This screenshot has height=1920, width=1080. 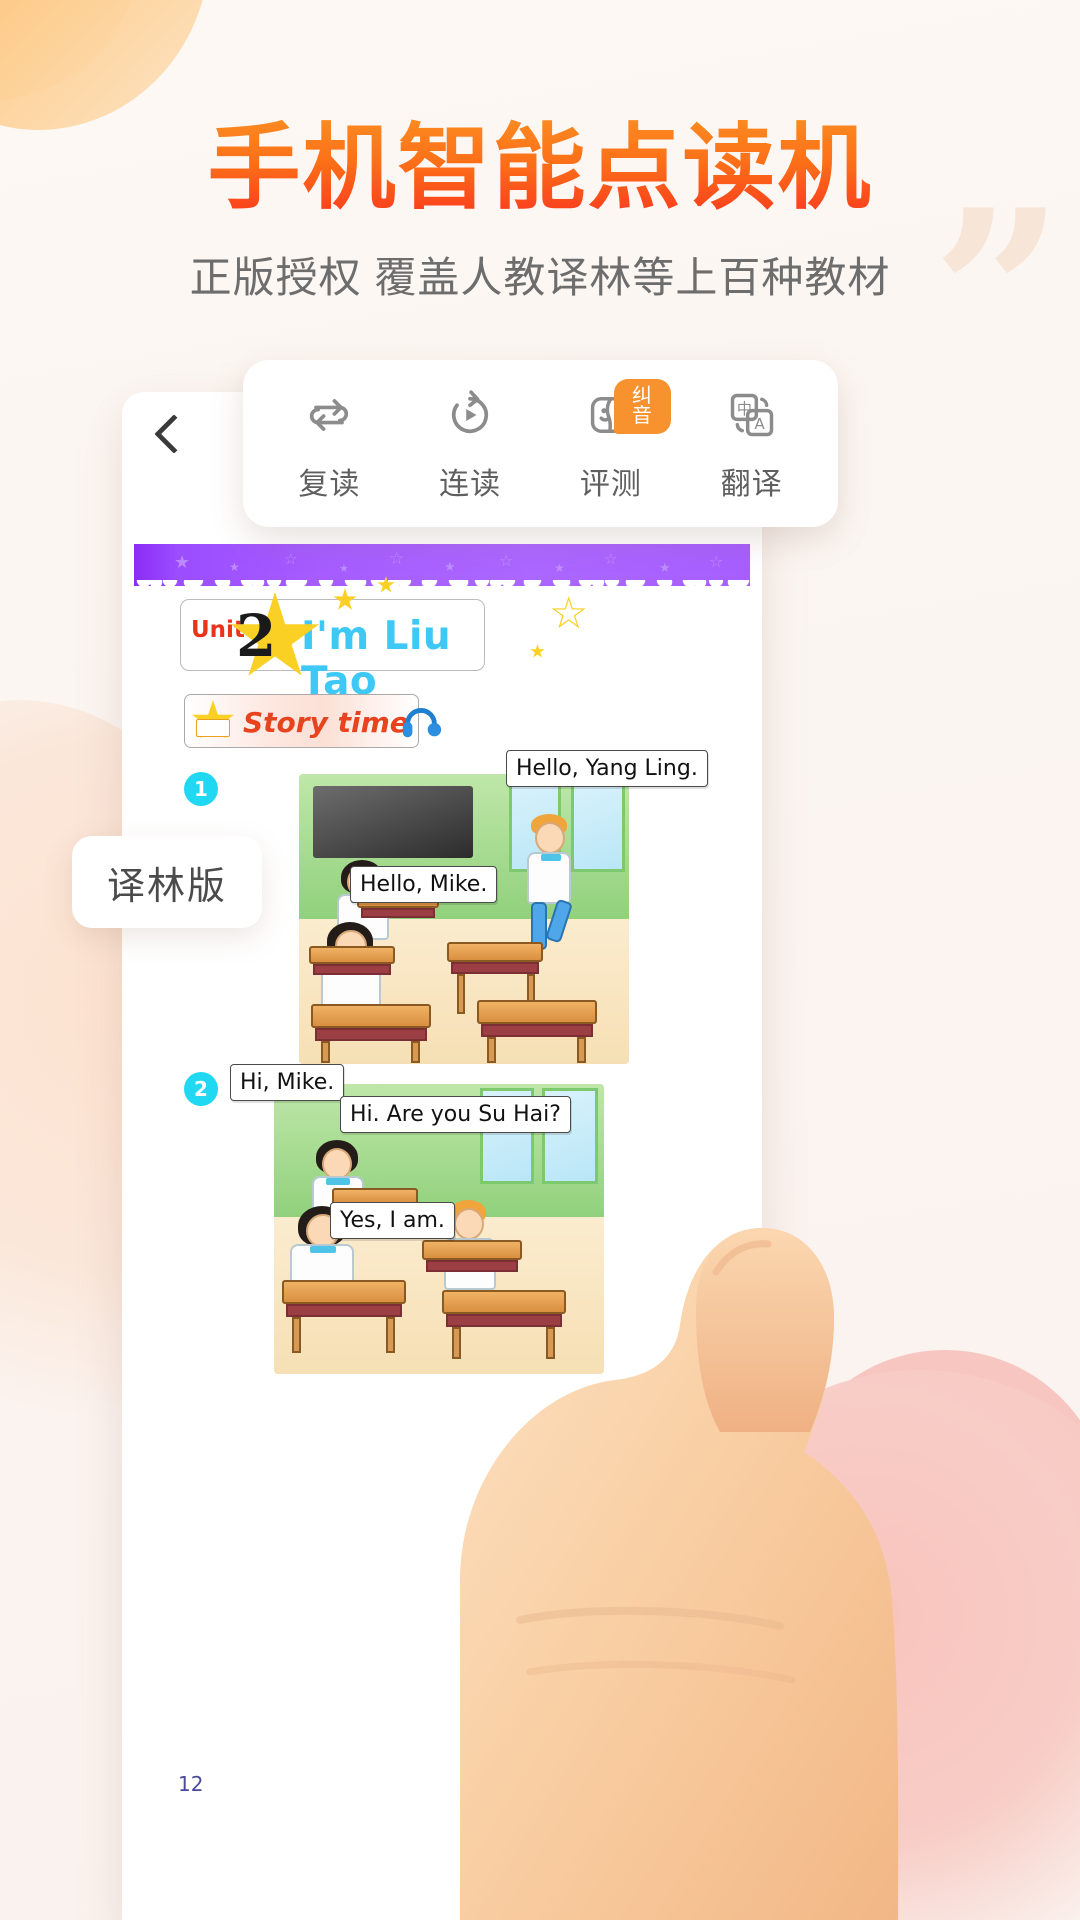 I want to click on top-left-orange-shape, so click(x=105, y=65).